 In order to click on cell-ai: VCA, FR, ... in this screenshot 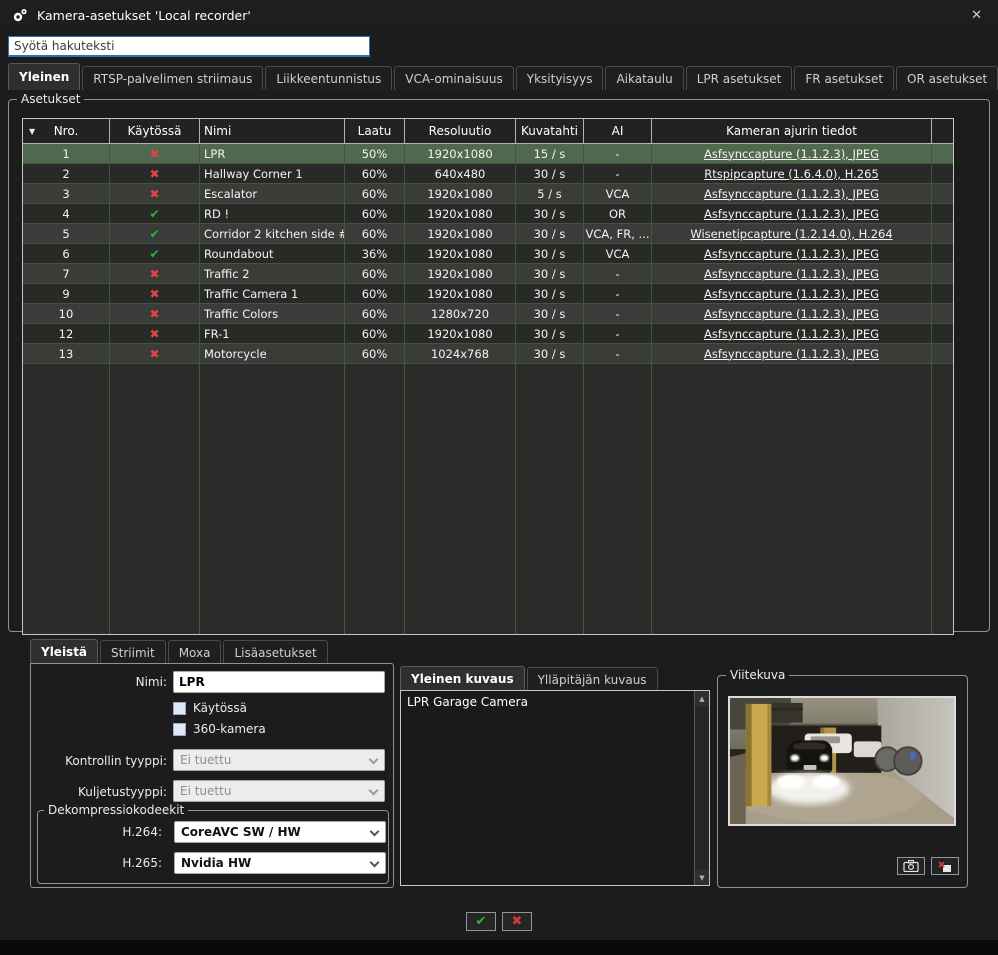, I will do `click(618, 234)`.